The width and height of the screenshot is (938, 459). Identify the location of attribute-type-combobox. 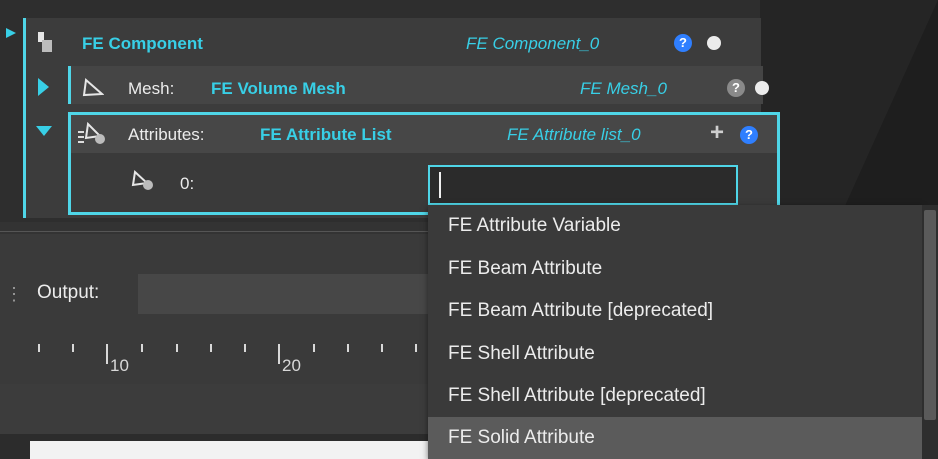
(583, 185).